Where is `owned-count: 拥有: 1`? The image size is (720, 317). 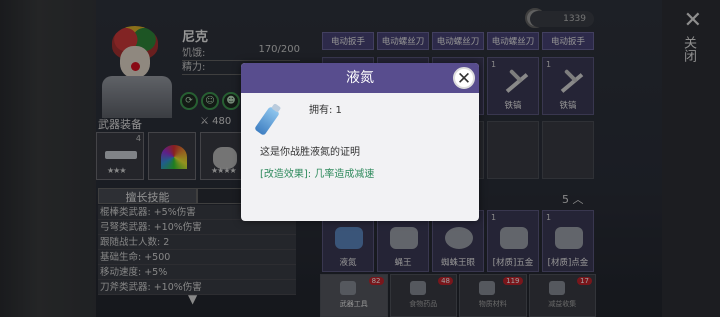
owned-count: 拥有: 1 is located at coordinates (325, 110).